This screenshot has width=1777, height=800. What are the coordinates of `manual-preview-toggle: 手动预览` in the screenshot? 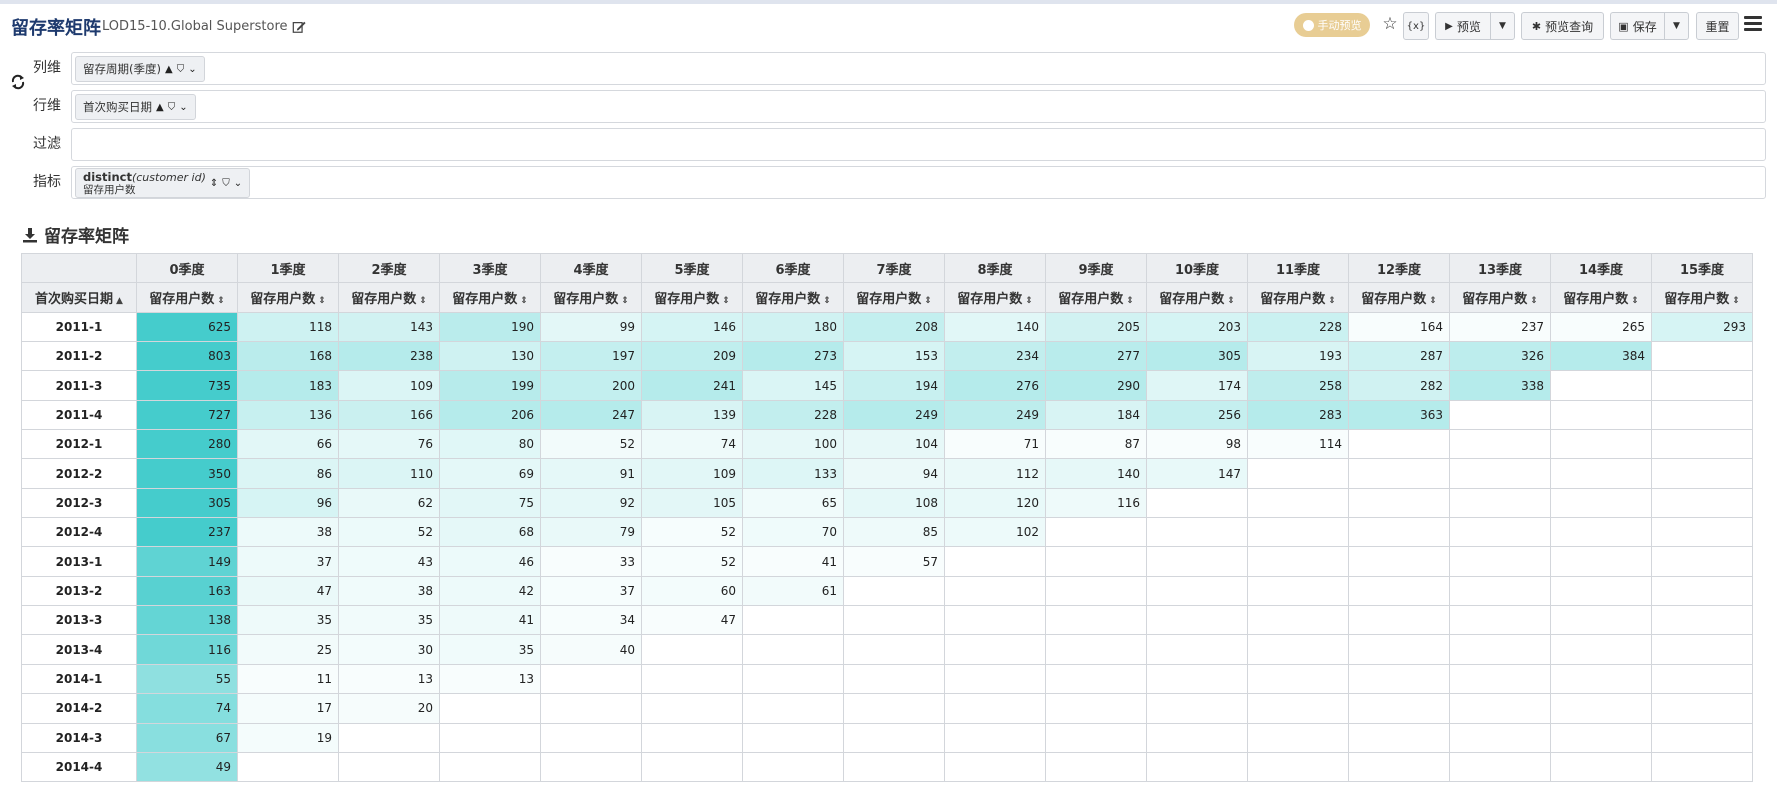 It's located at (1332, 25).